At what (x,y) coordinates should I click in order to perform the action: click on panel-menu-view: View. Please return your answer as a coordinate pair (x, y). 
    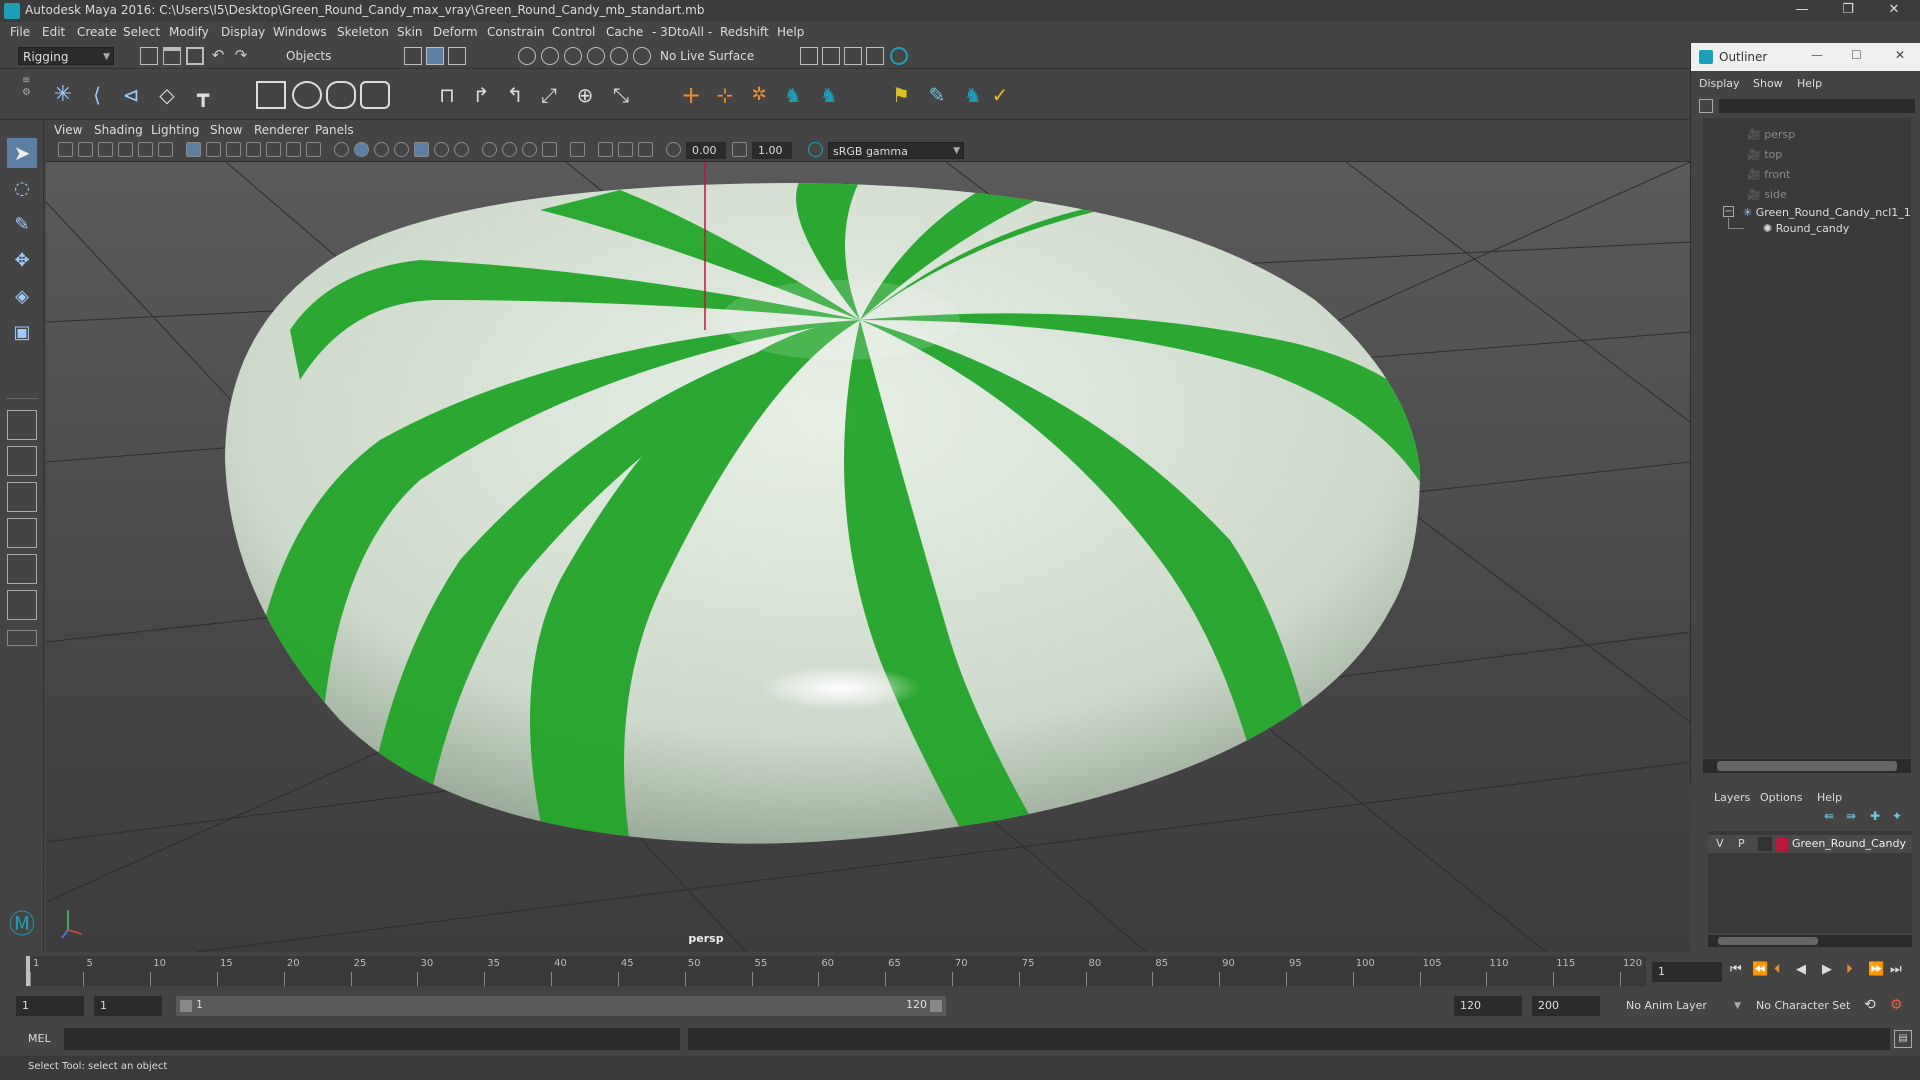
    Looking at the image, I should click on (68, 130).